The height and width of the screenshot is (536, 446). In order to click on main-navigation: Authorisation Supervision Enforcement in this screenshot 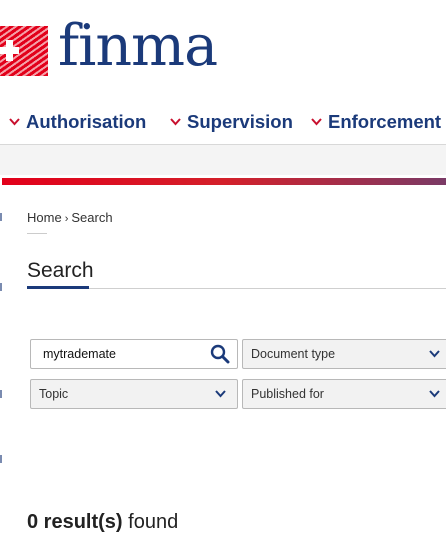, I will do `click(223, 122)`.